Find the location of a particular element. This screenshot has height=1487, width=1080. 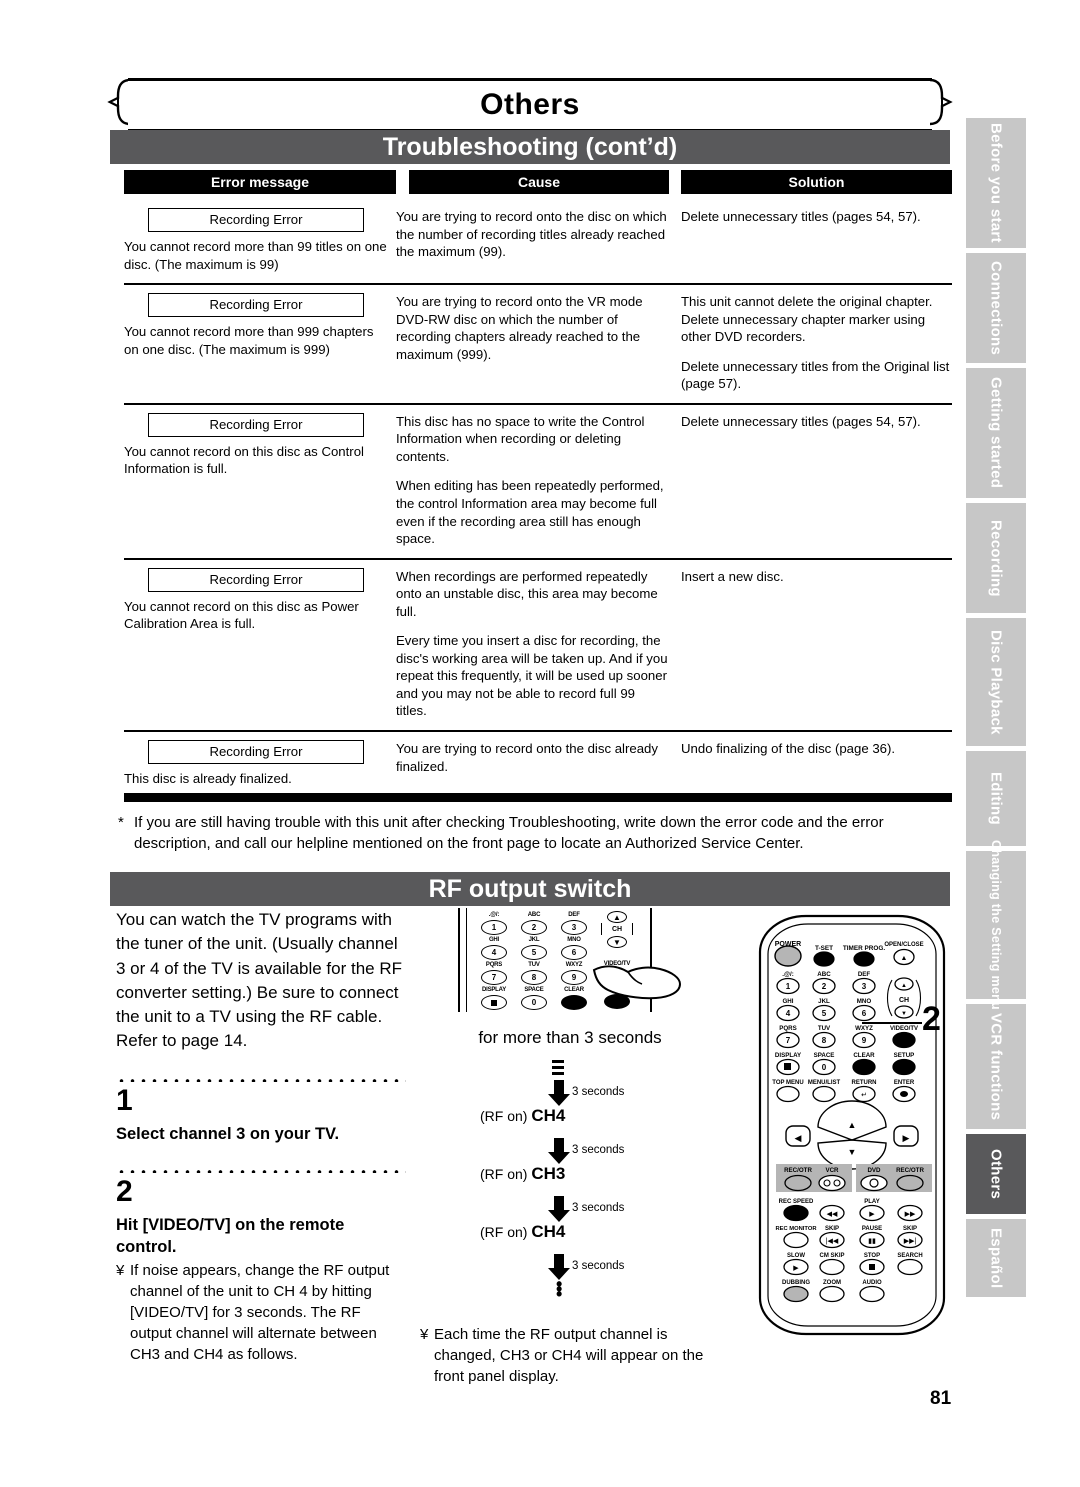

keypad-key-1: .@/: 1 is located at coordinates (494, 923).